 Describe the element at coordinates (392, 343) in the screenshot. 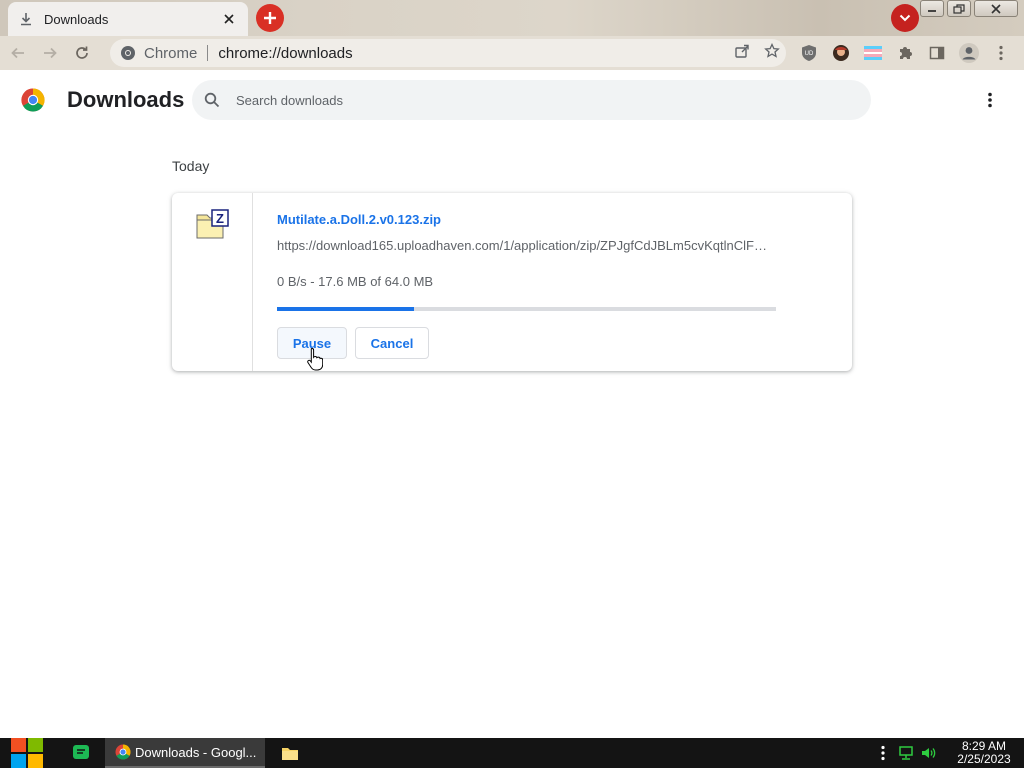

I see `cancel-button: Cancel` at that location.